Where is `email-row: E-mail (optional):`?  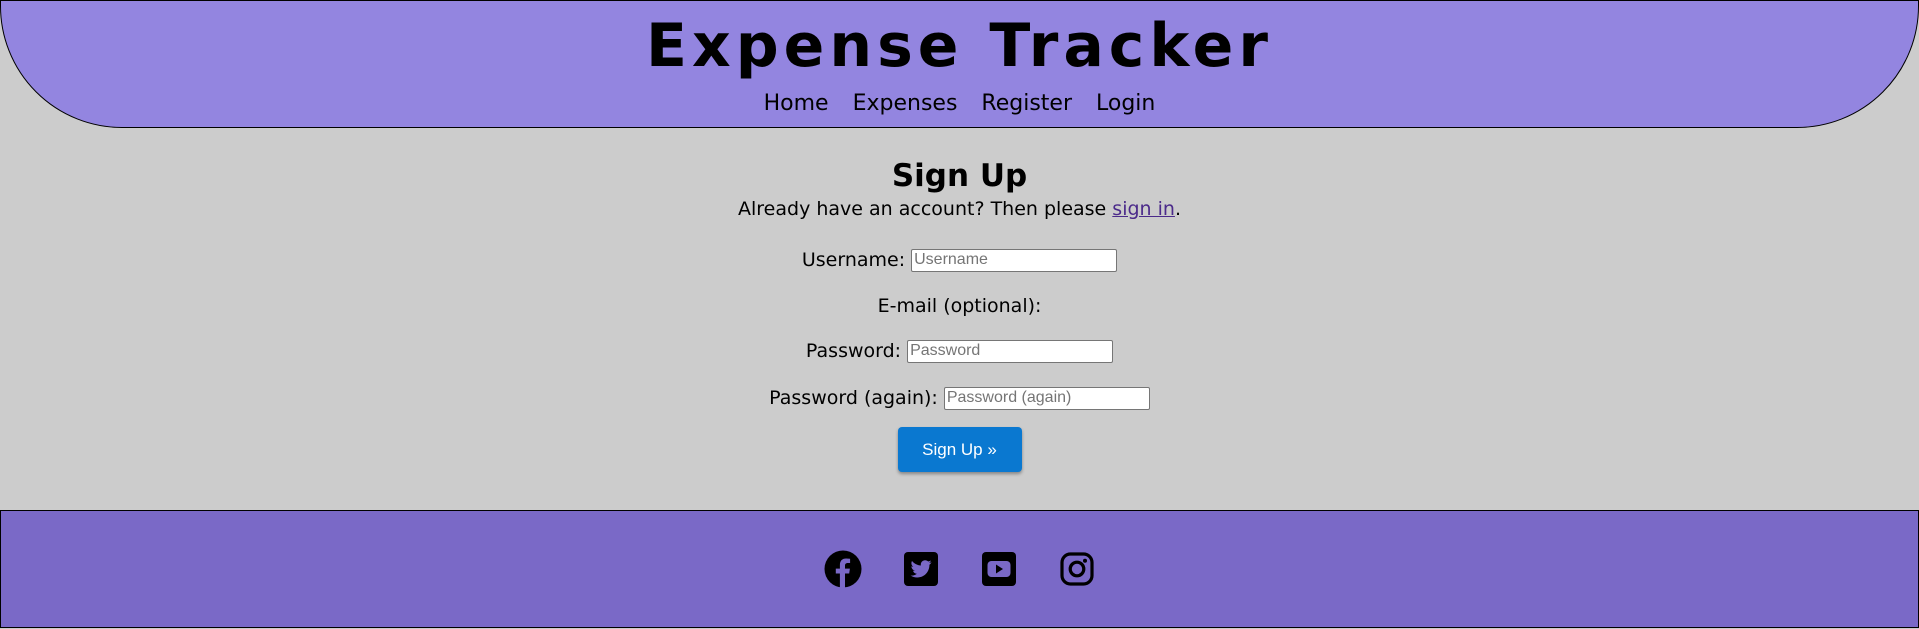 email-row: E-mail (optional): is located at coordinates (959, 306).